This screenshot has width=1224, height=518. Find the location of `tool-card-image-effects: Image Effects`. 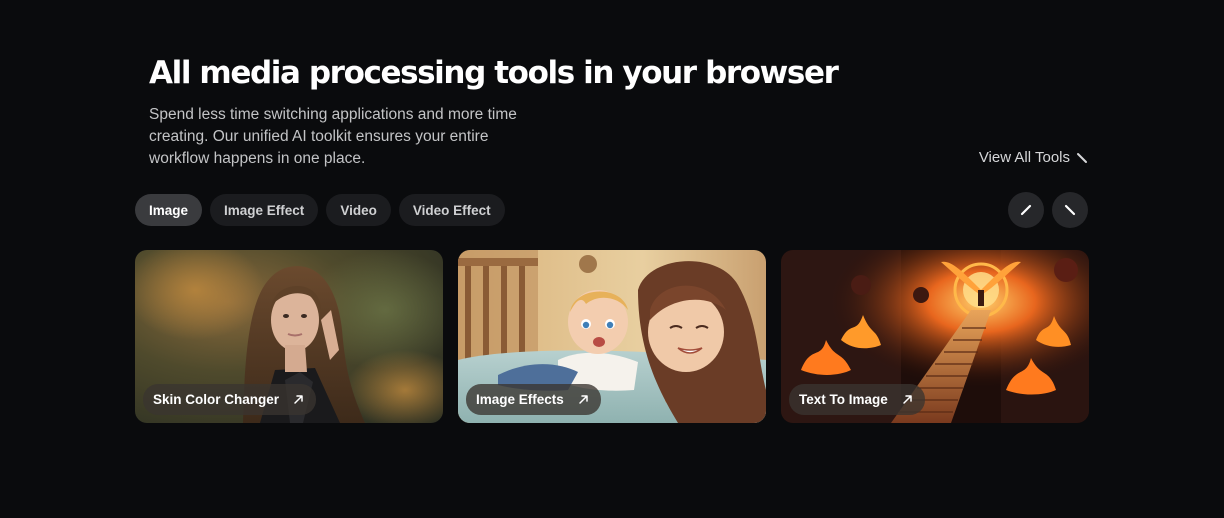

tool-card-image-effects: Image Effects is located at coordinates (612, 336).